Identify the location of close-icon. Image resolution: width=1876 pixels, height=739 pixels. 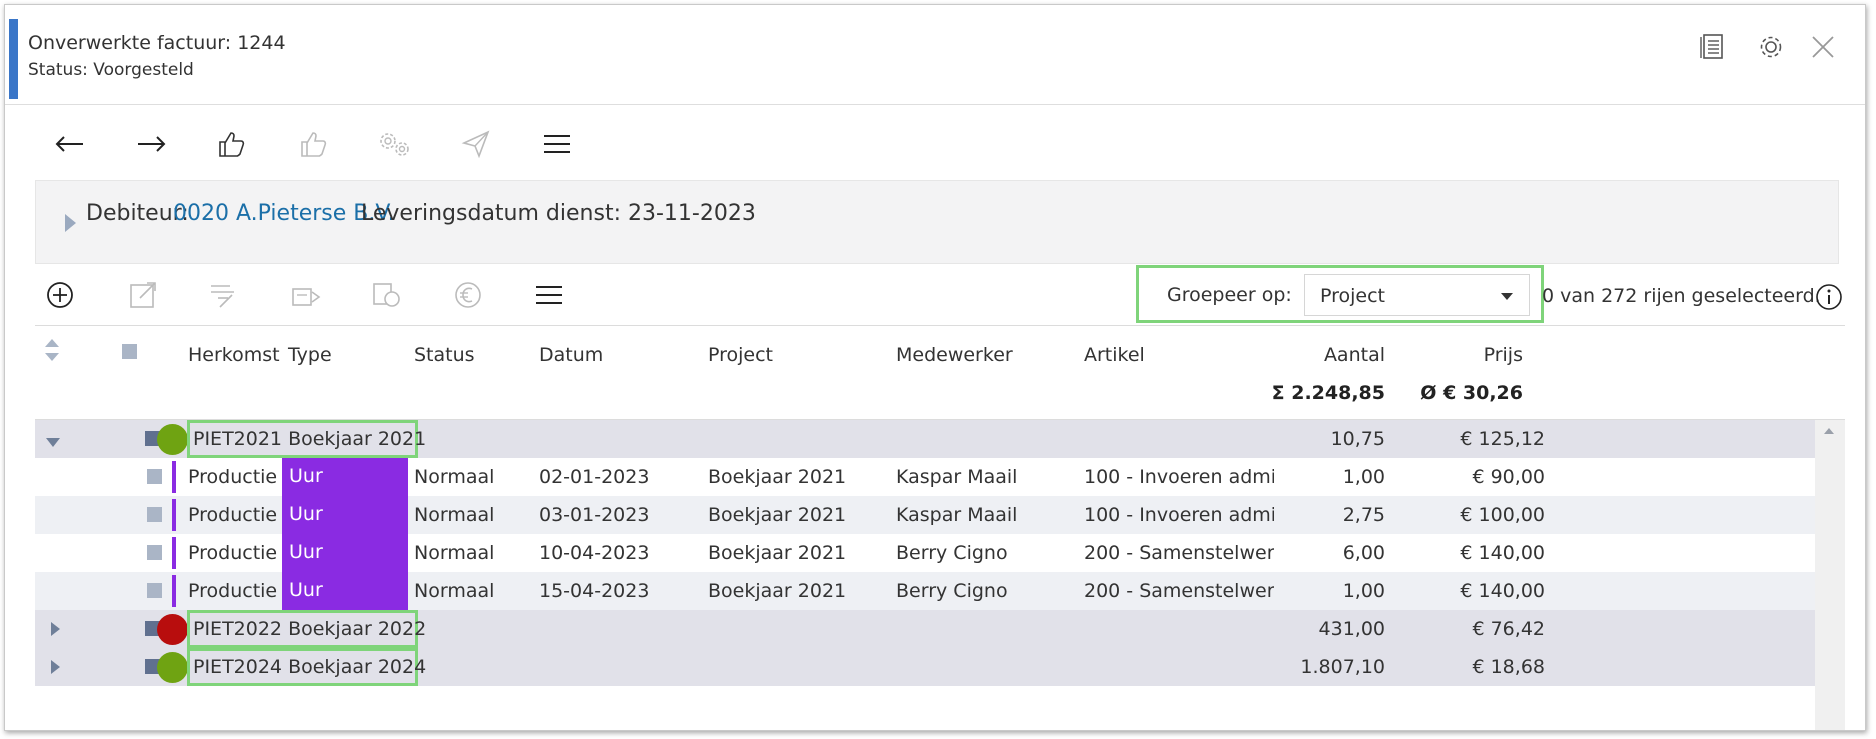
(1823, 47).